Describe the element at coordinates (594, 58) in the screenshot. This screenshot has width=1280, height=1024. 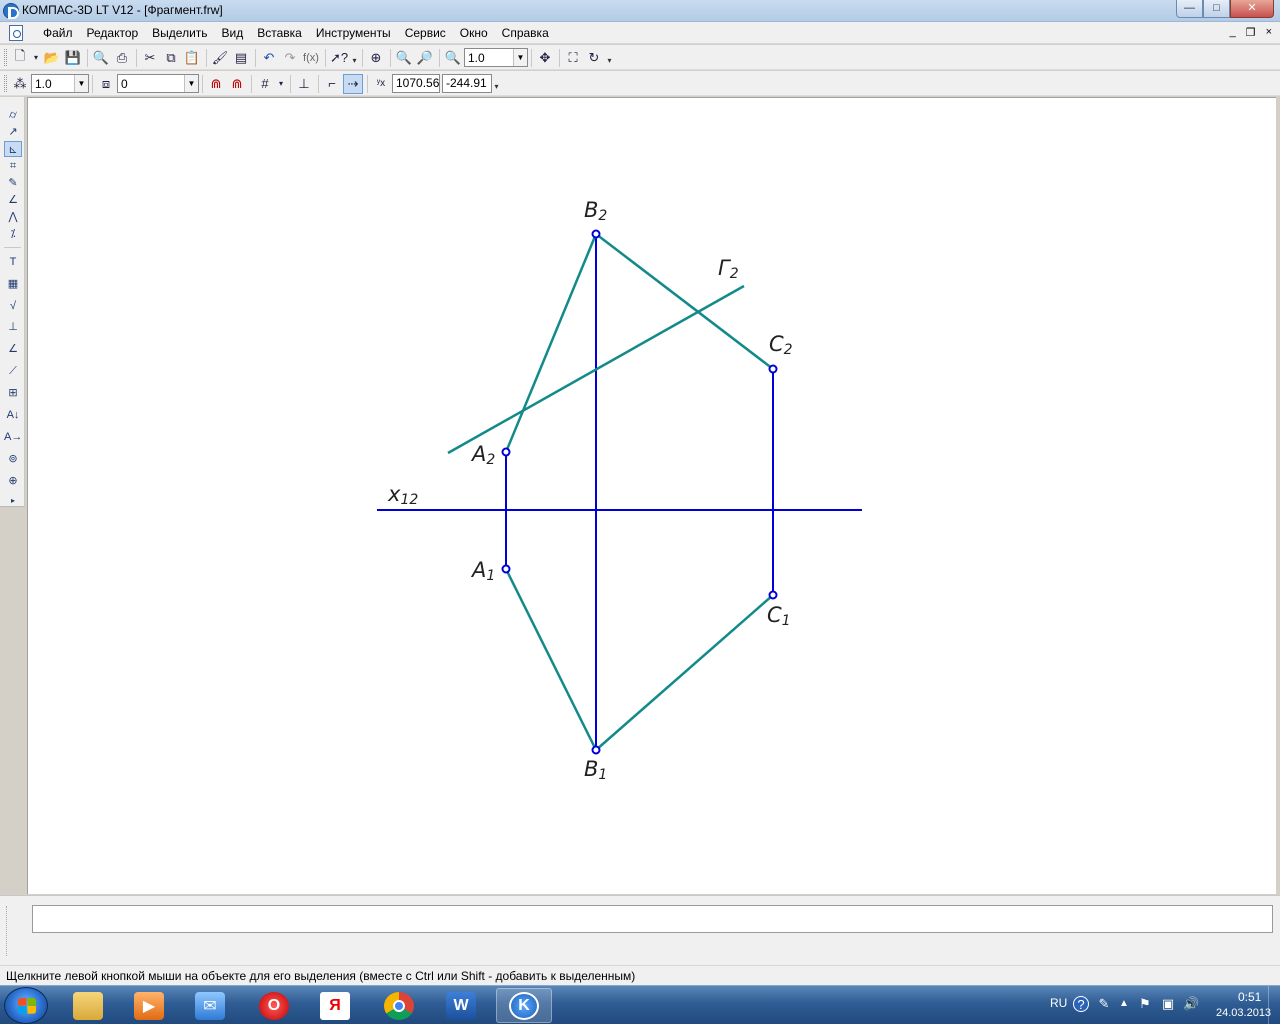
I see `refresh-icon: ↻` at that location.